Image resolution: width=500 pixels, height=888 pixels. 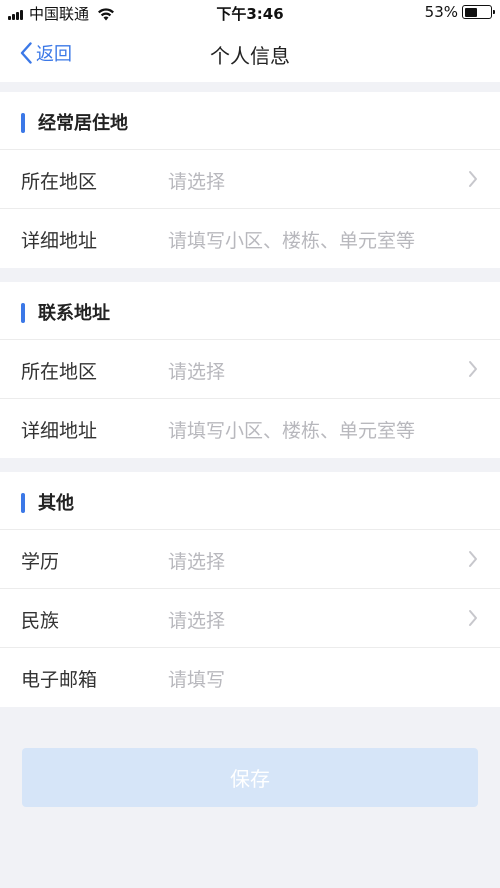 I want to click on save-button: 保存, so click(x=250, y=777).